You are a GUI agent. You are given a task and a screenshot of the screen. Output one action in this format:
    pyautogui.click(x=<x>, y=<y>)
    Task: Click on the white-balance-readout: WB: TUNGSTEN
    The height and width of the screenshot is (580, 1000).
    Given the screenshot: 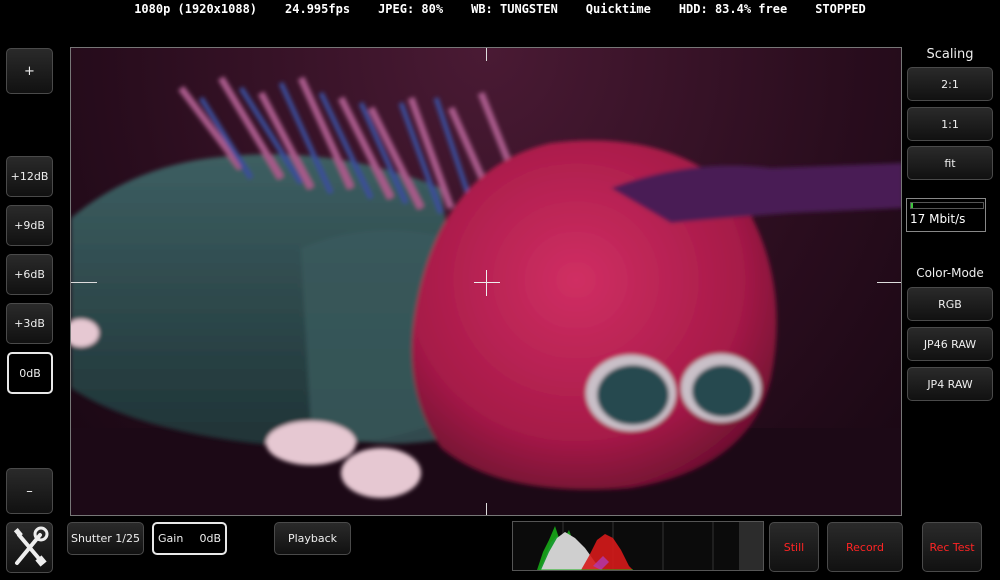 What is the action you would take?
    pyautogui.click(x=514, y=9)
    